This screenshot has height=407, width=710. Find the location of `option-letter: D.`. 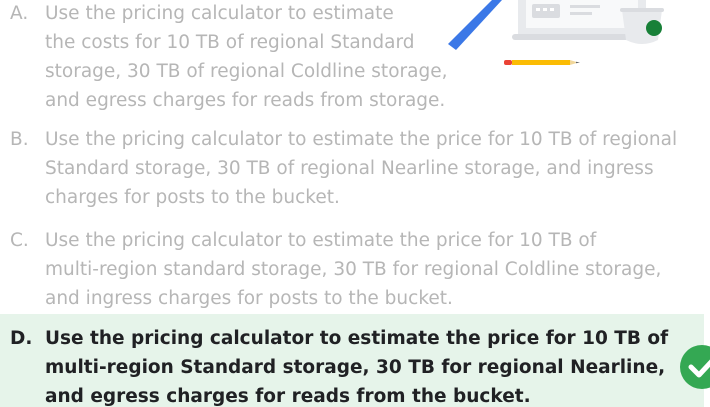

option-letter: D. is located at coordinates (21, 338).